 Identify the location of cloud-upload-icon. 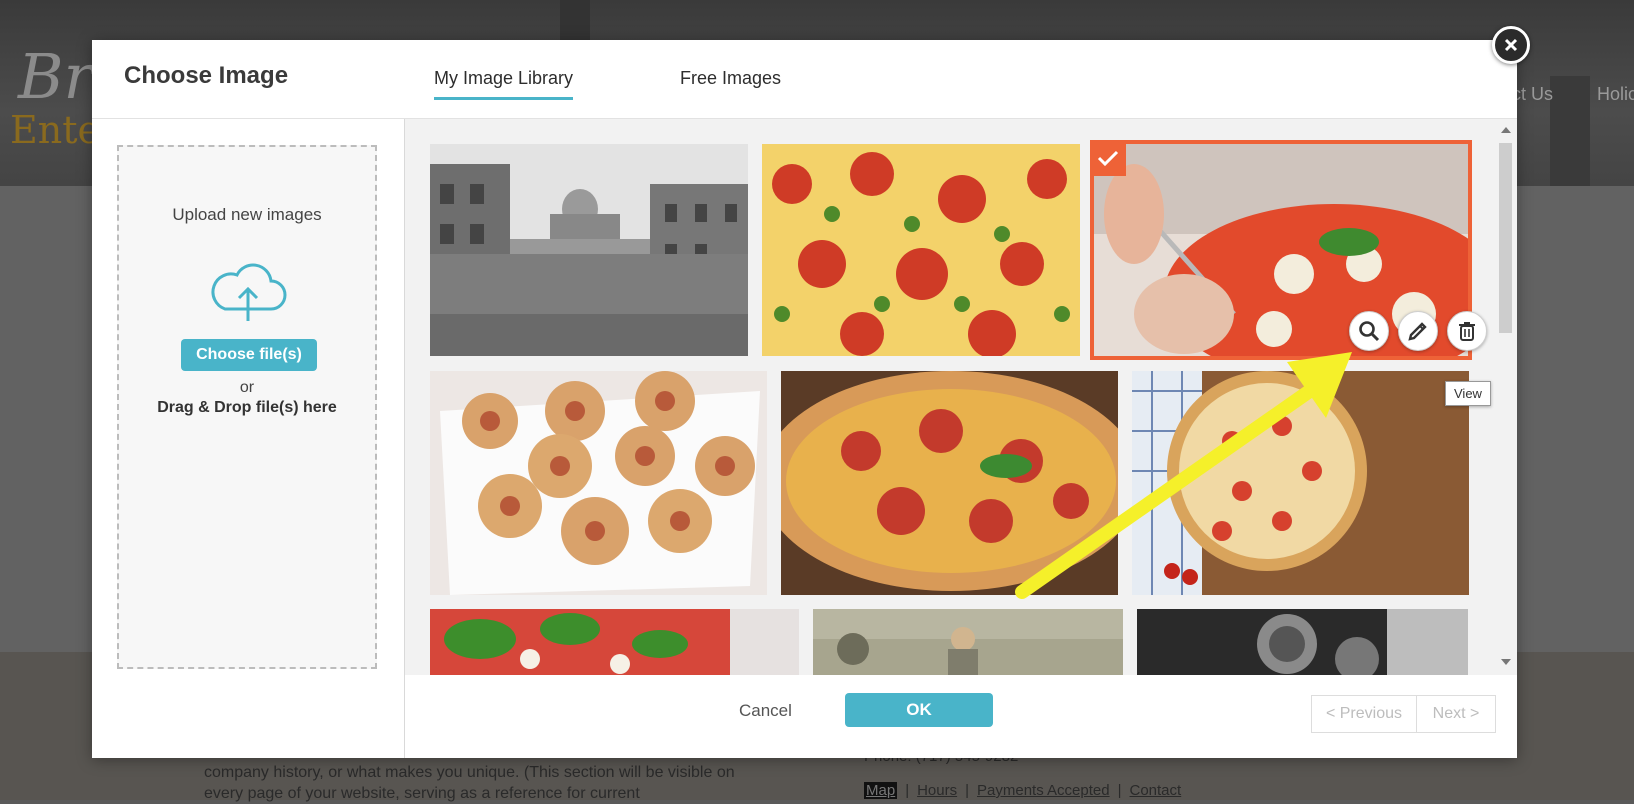
(249, 292).